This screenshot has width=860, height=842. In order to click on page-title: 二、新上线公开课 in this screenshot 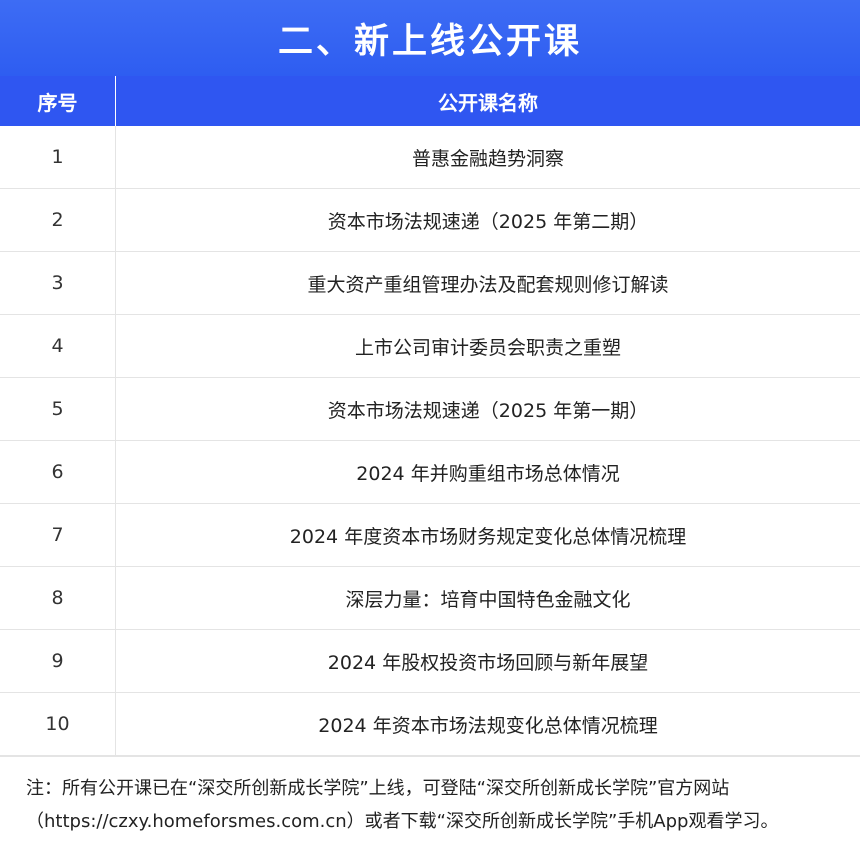, I will do `click(430, 38)`.